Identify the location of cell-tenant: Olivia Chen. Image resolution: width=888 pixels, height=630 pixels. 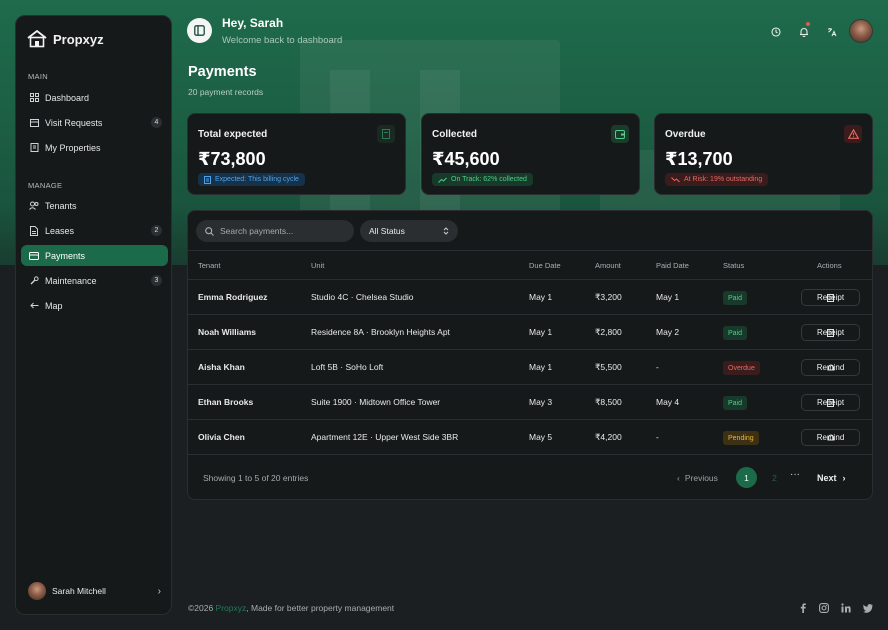
(221, 437).